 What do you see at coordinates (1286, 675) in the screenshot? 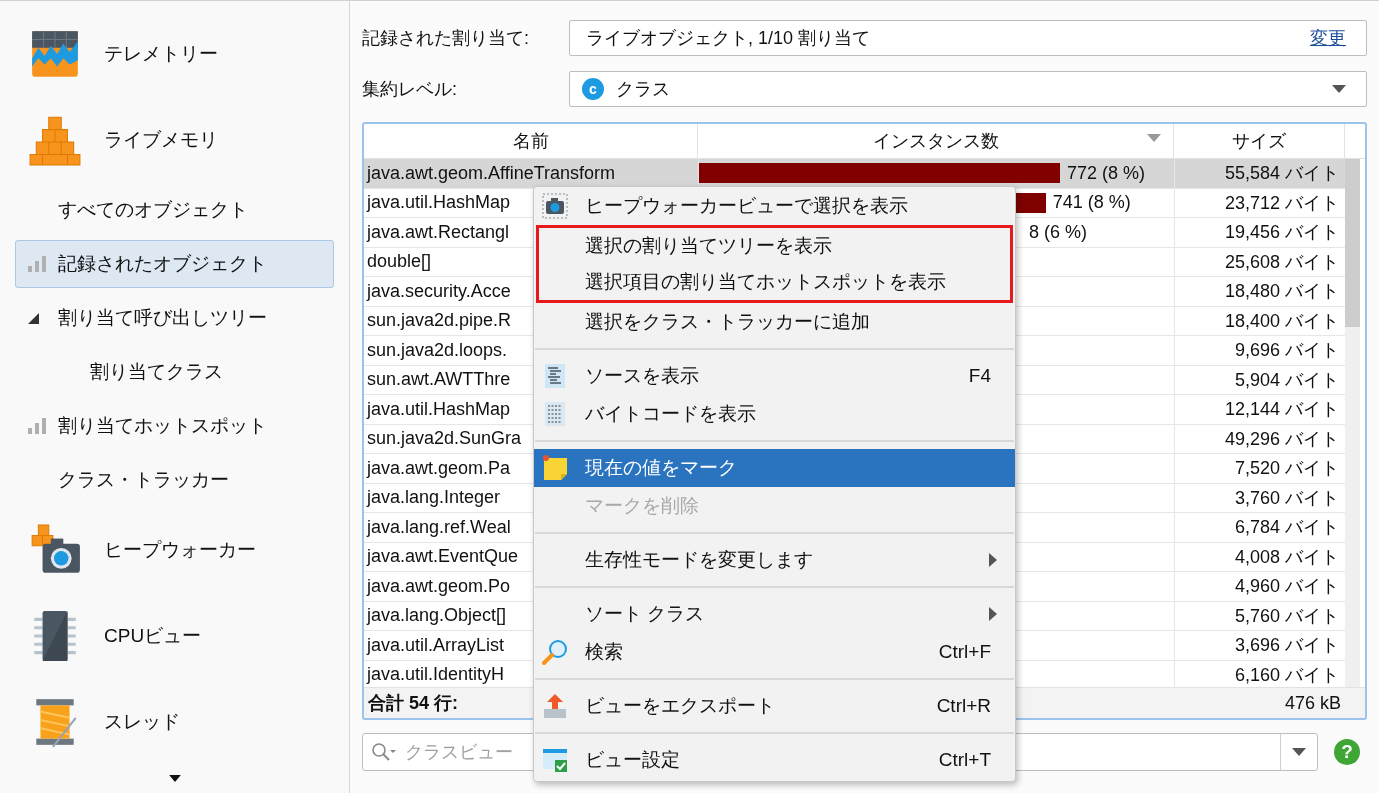
I see `table-cell-text: 6,160 バイト` at bounding box center [1286, 675].